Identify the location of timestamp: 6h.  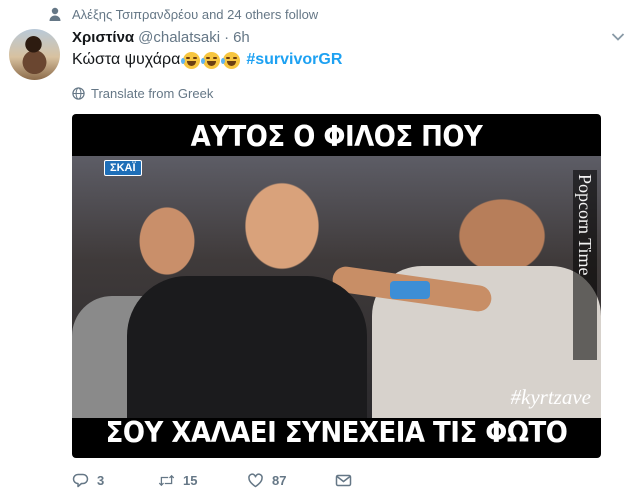
(241, 37).